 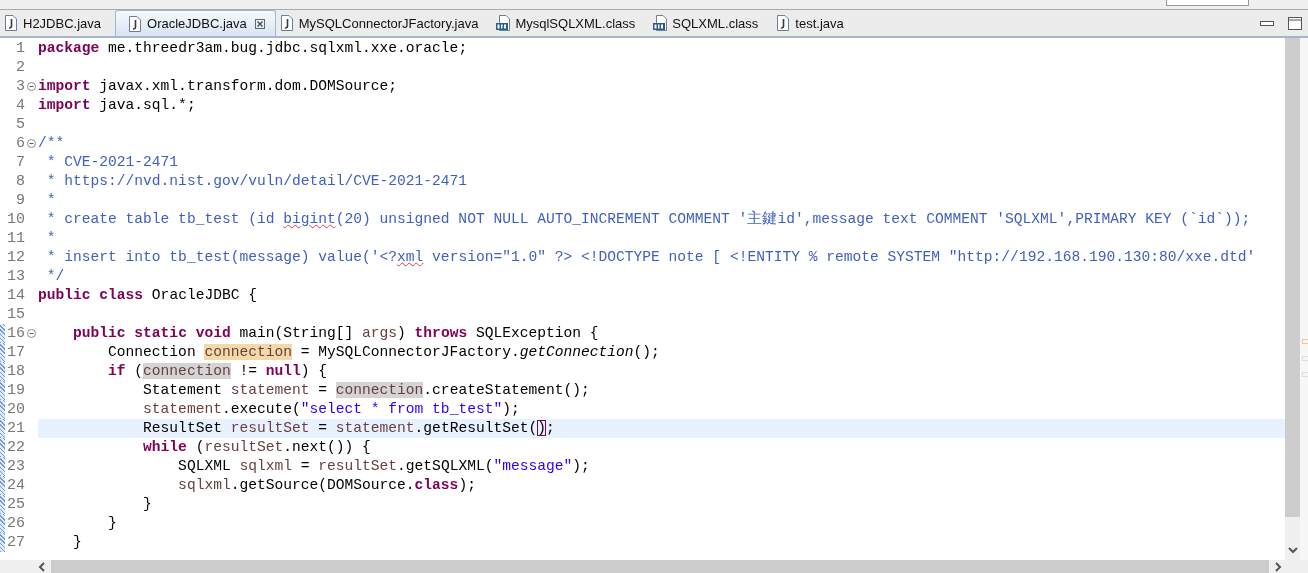 What do you see at coordinates (20, 105) in the screenshot?
I see `line-number: 4` at bounding box center [20, 105].